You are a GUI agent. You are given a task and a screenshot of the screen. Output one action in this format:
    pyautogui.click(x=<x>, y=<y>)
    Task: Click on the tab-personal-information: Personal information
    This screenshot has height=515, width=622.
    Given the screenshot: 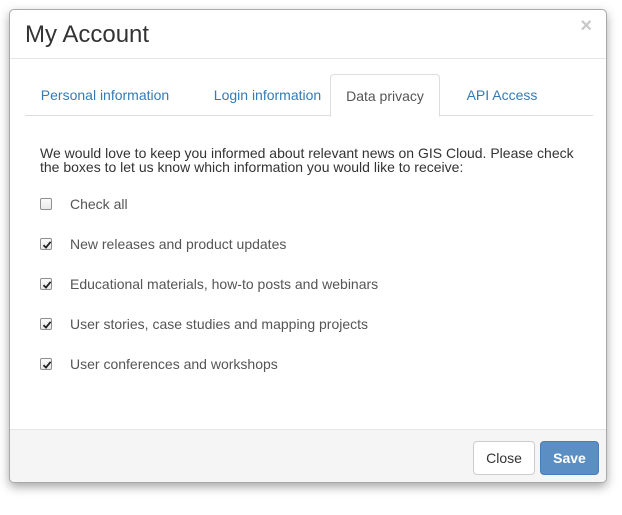 What is the action you would take?
    pyautogui.click(x=105, y=95)
    